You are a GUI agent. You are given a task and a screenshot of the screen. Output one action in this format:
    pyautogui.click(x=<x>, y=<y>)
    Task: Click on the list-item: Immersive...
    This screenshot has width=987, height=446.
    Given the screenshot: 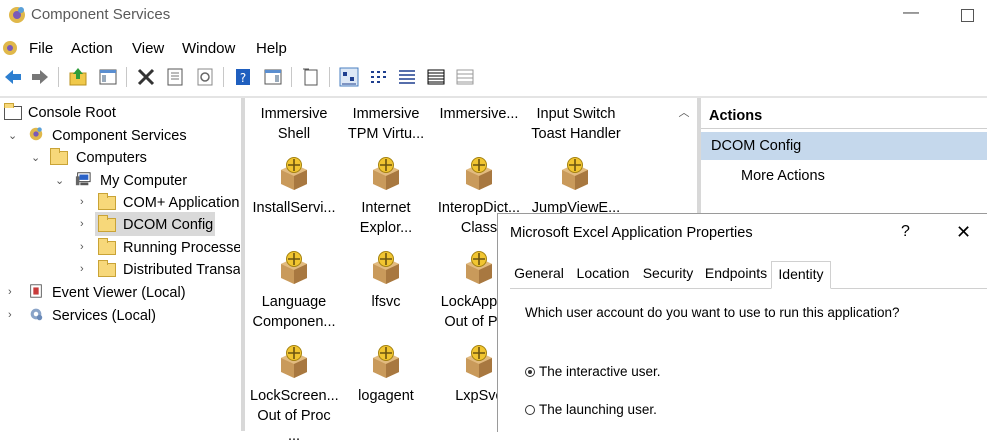 What is the action you would take?
    pyautogui.click(x=479, y=114)
    